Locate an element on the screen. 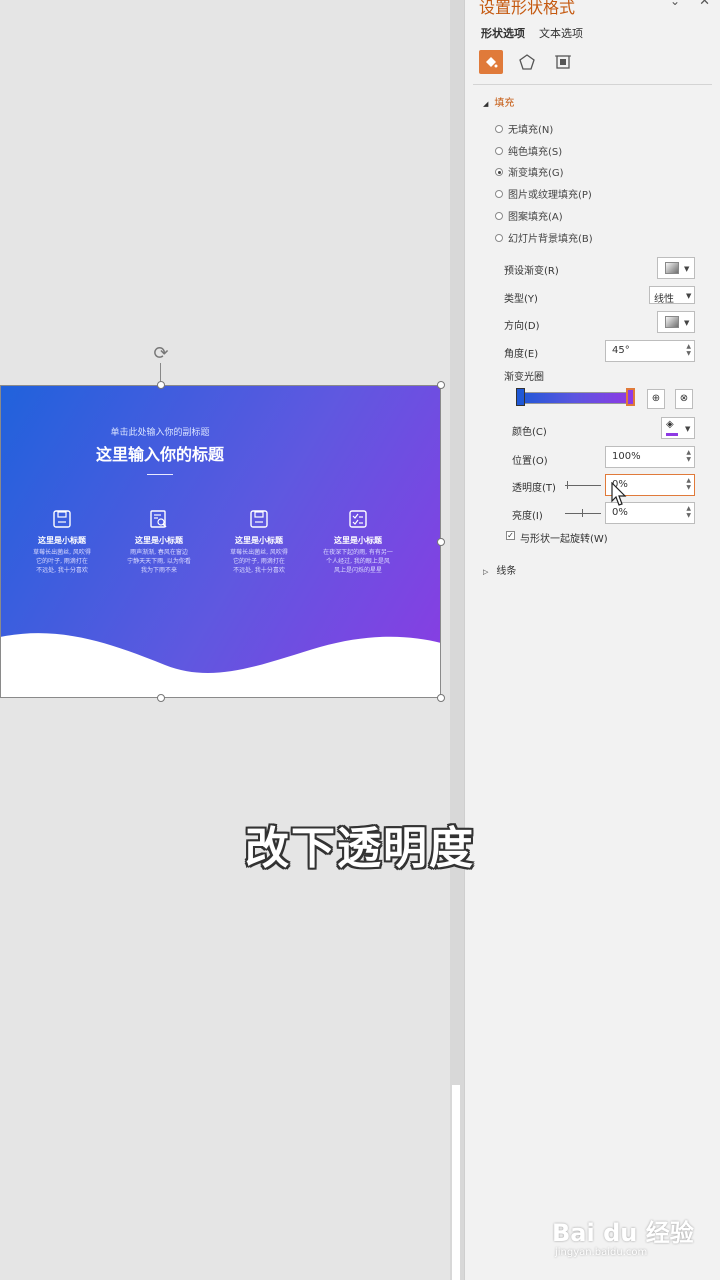 This screenshot has width=720, height=1280. divider is located at coordinates (592, 84).